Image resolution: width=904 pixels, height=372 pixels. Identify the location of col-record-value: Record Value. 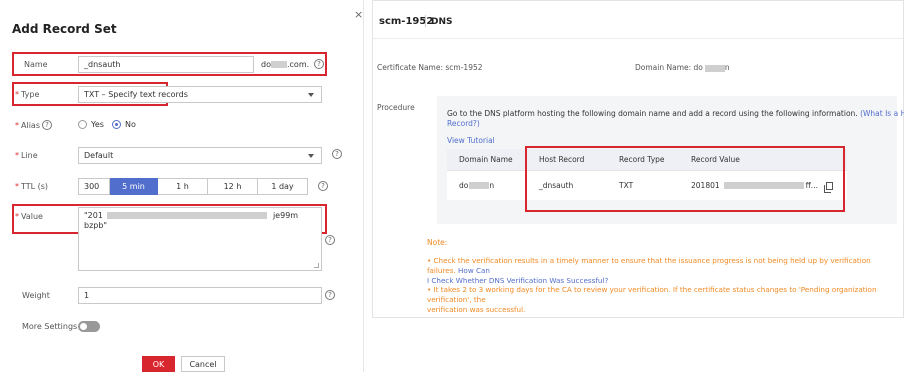
(763, 159).